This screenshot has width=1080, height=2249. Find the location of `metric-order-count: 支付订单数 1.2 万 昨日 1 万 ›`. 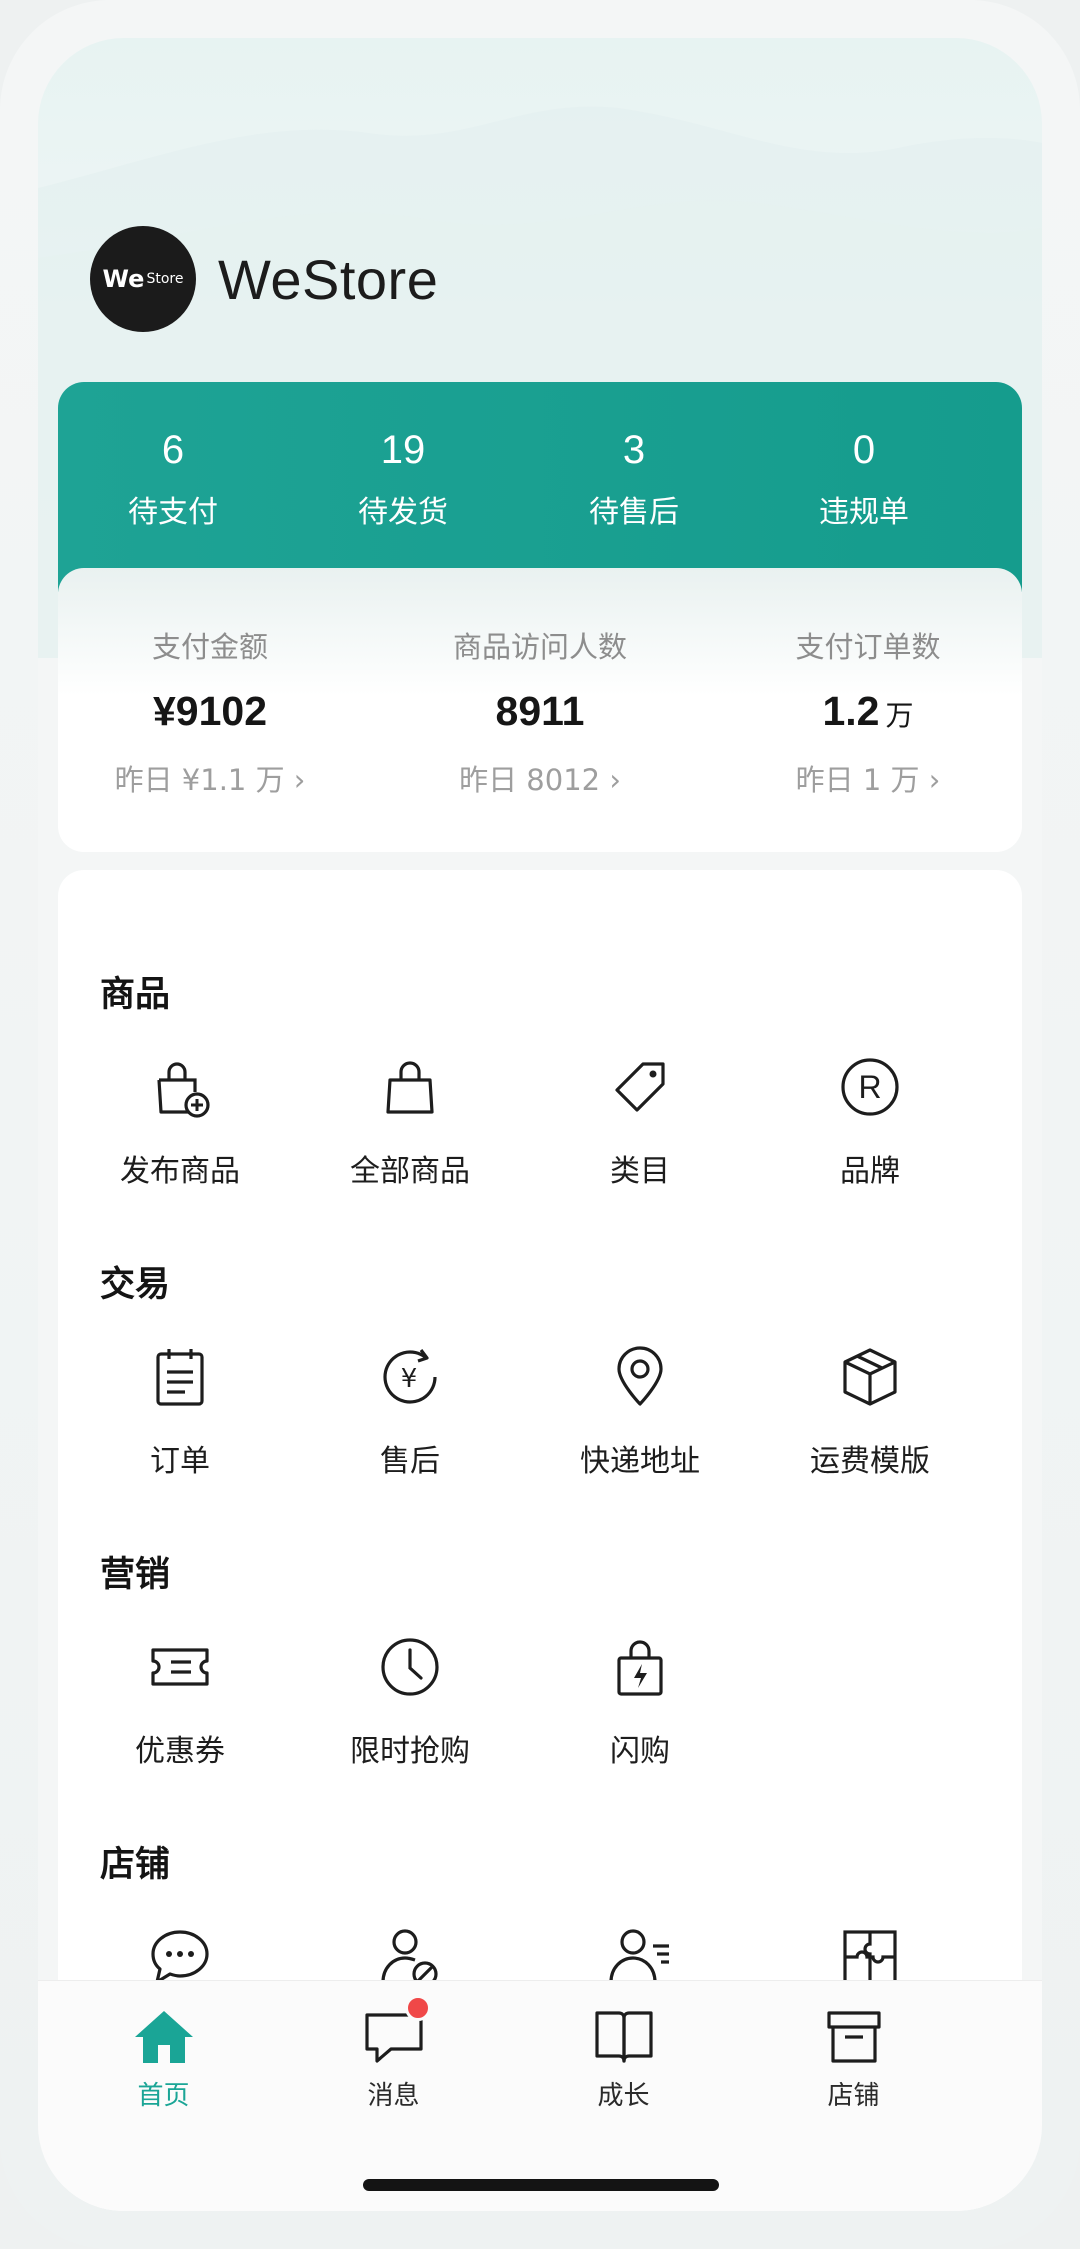

metric-order-count: 支付订单数 1.2 万 昨日 1 万 › is located at coordinates (865, 683).